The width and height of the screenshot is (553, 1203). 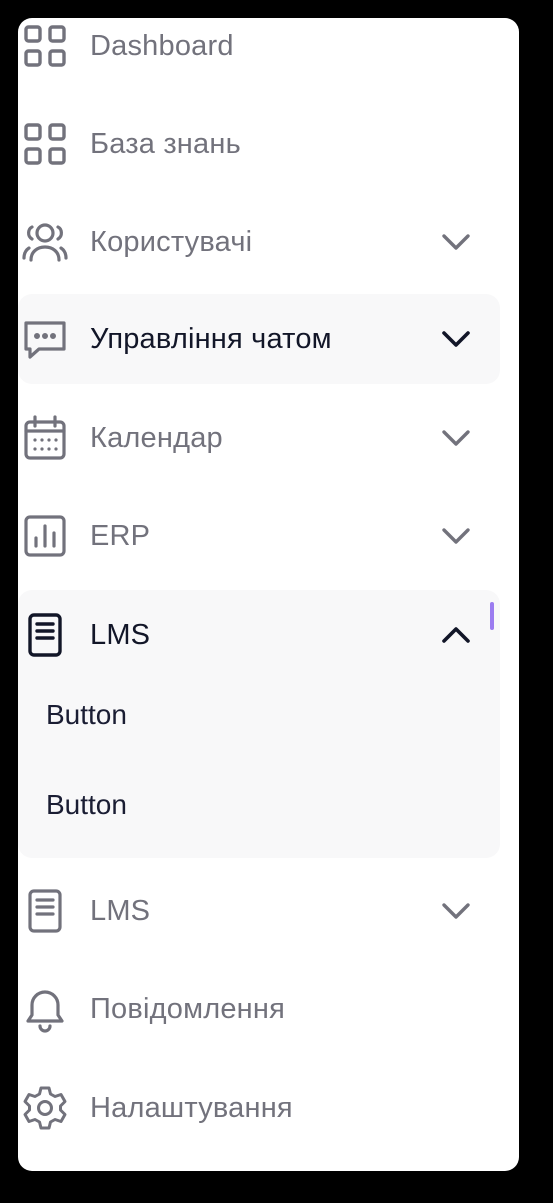 I want to click on menu-item-erp: ERP, so click(x=268, y=536).